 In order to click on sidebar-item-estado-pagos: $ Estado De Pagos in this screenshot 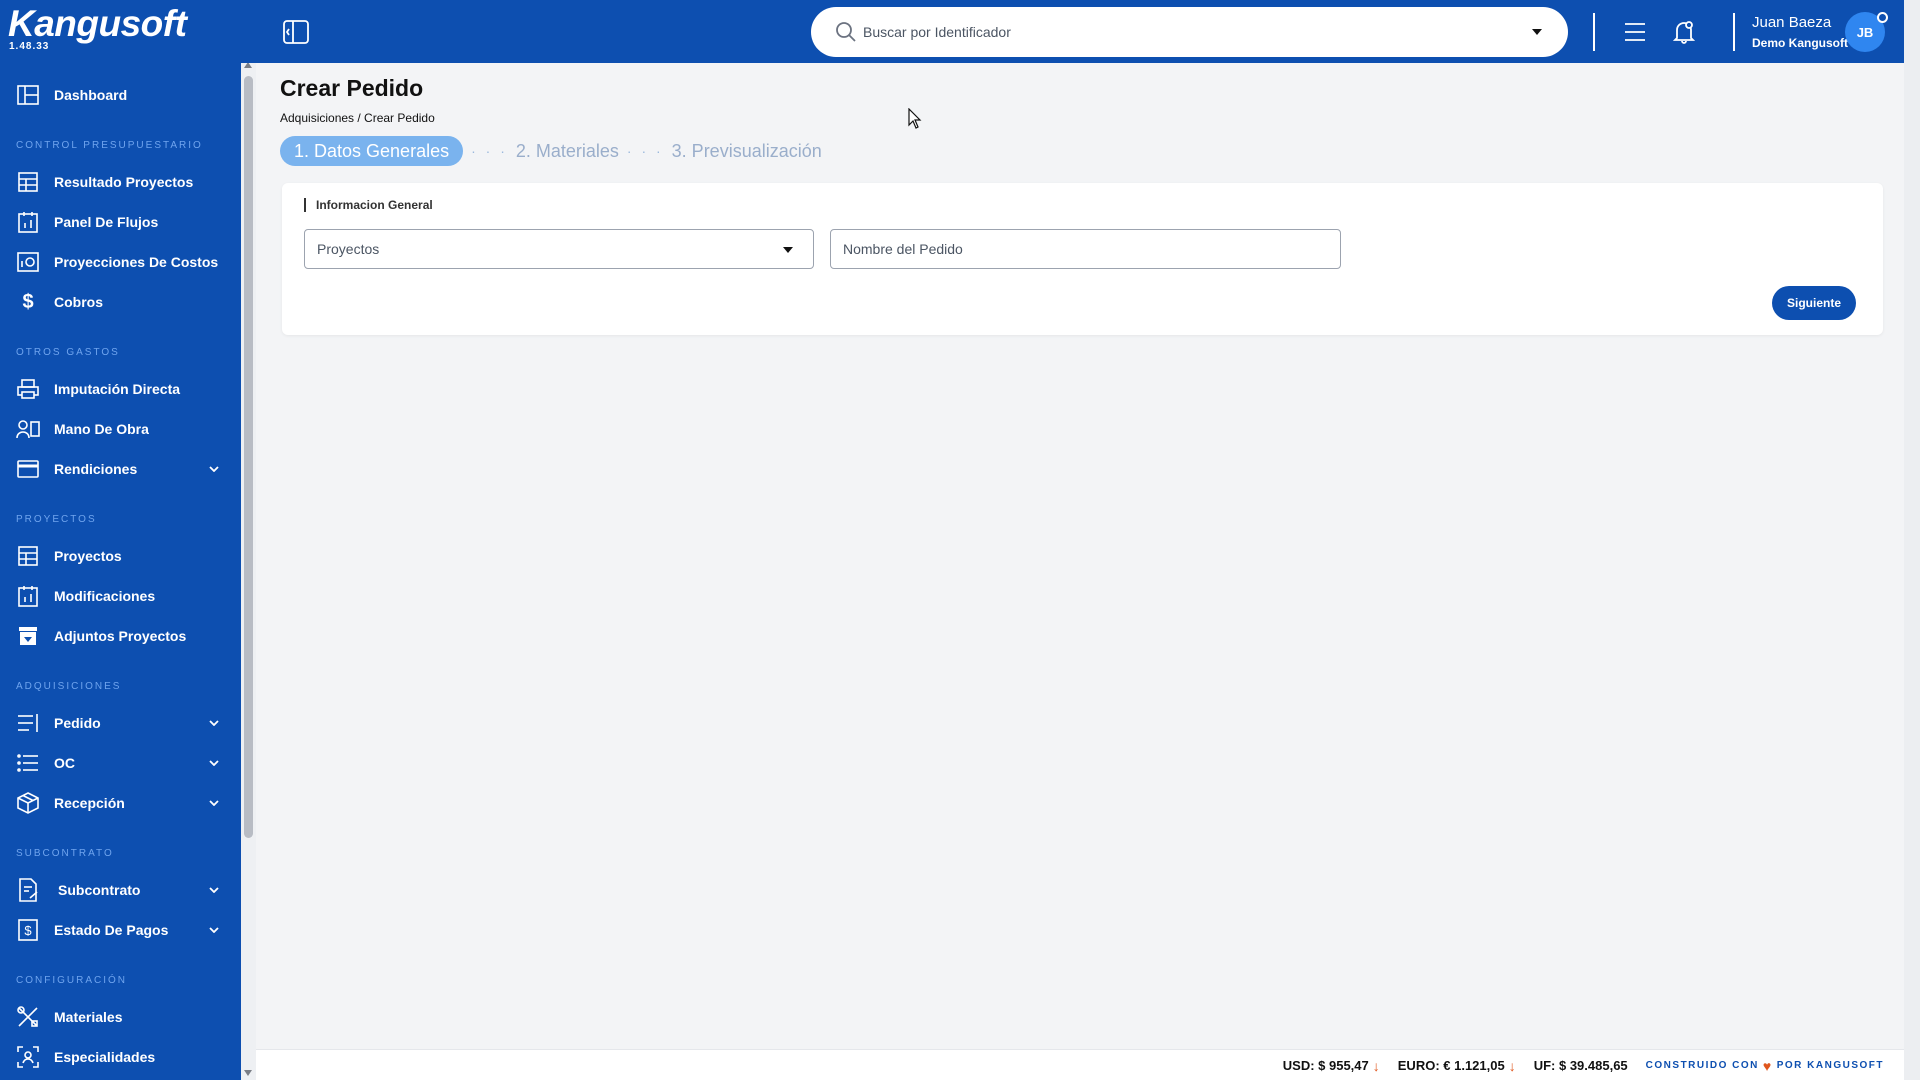, I will do `click(120, 930)`.